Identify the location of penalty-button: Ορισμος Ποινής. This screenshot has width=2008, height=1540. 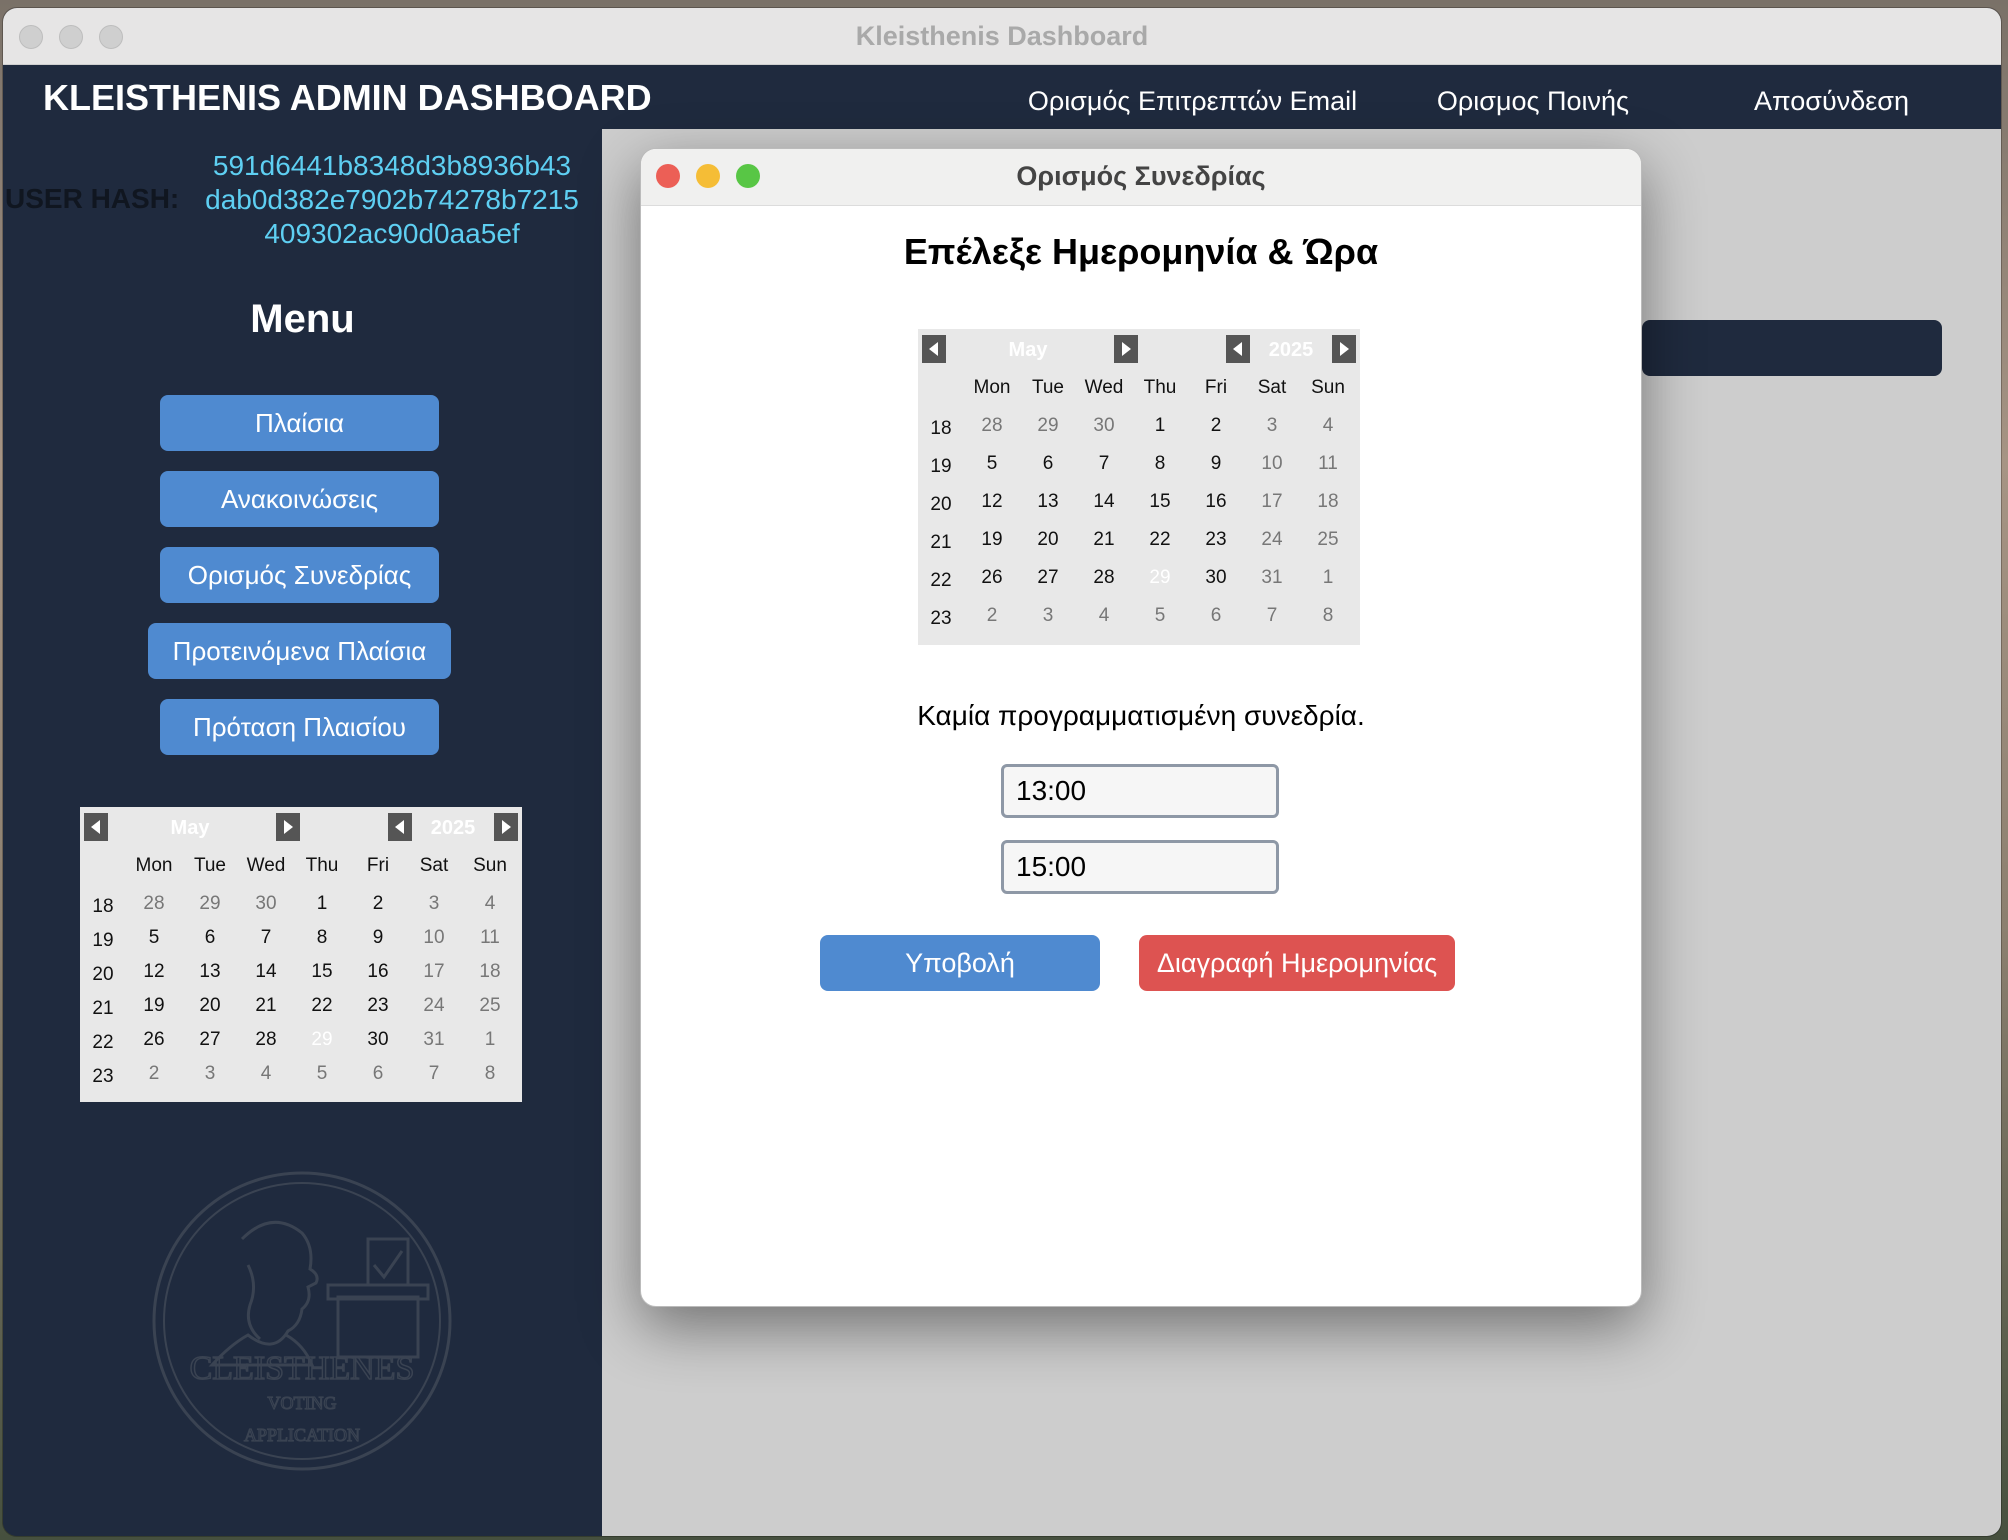
(1533, 101).